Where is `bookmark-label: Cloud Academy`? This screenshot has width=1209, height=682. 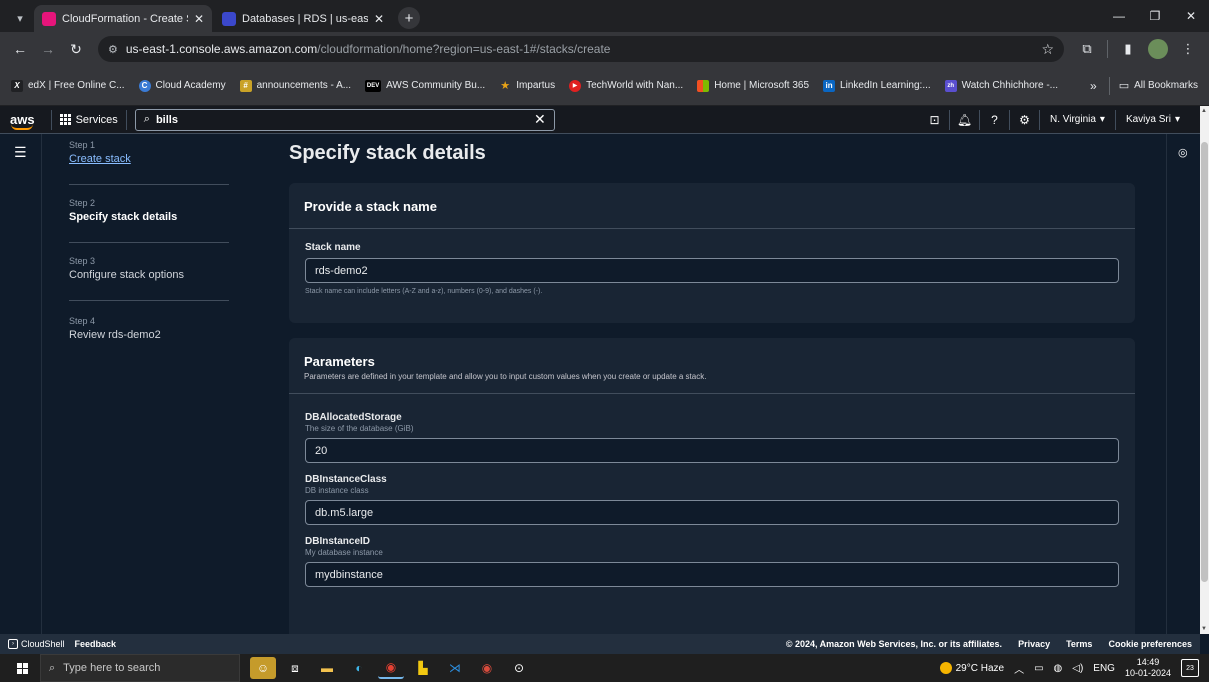 bookmark-label: Cloud Academy is located at coordinates (190, 85).